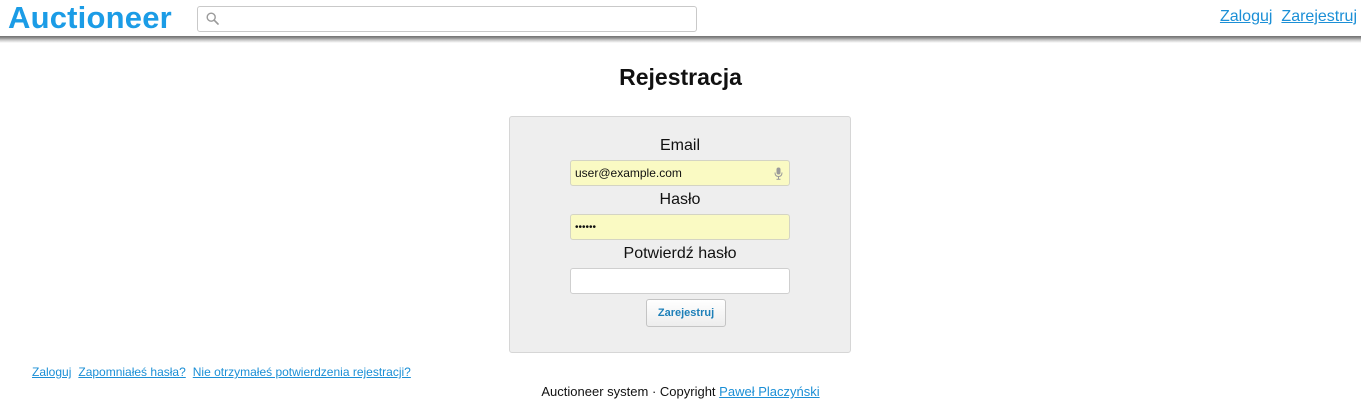  Describe the element at coordinates (769, 391) in the screenshot. I see `author-link: Paweł Placzyński` at that location.